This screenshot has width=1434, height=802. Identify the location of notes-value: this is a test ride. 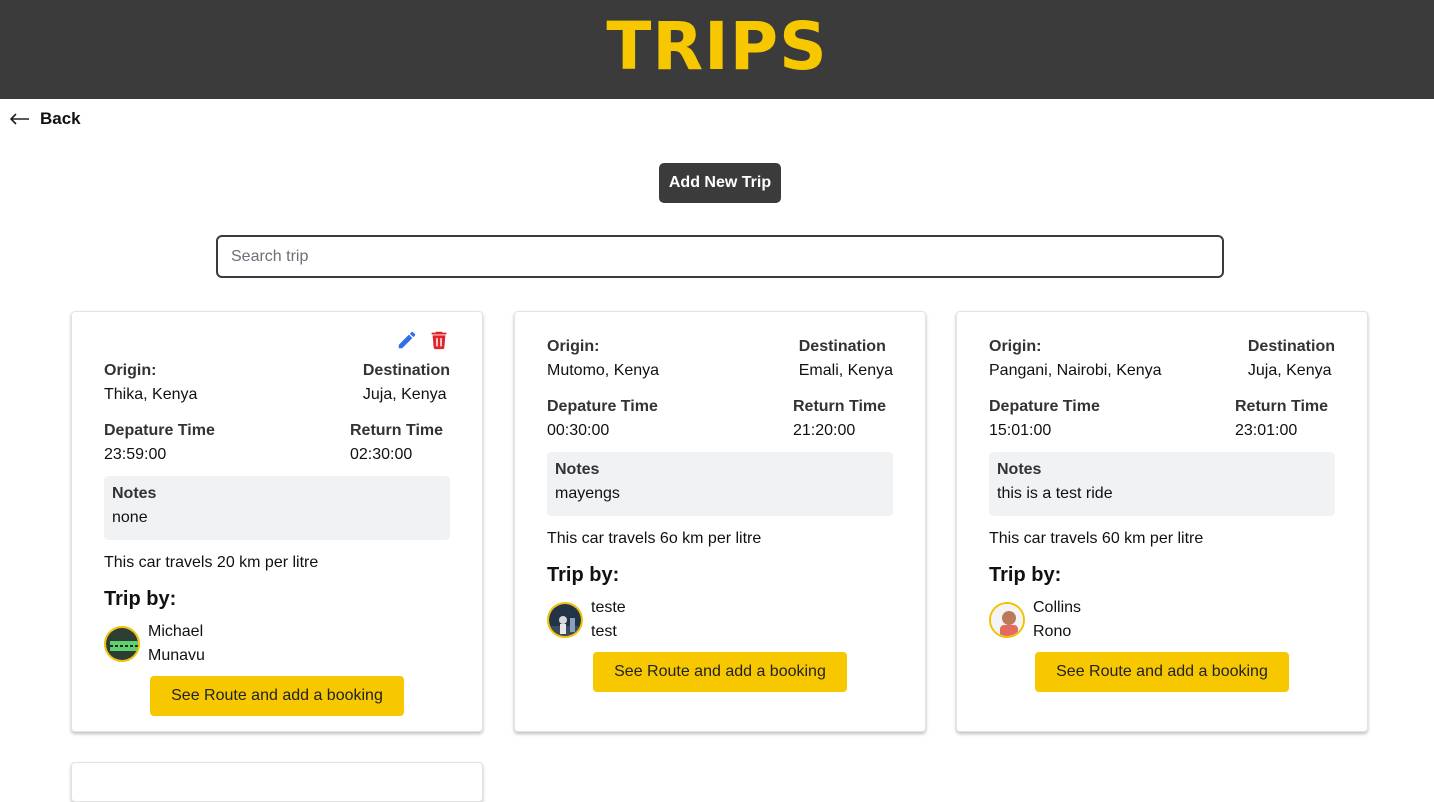
(1055, 493).